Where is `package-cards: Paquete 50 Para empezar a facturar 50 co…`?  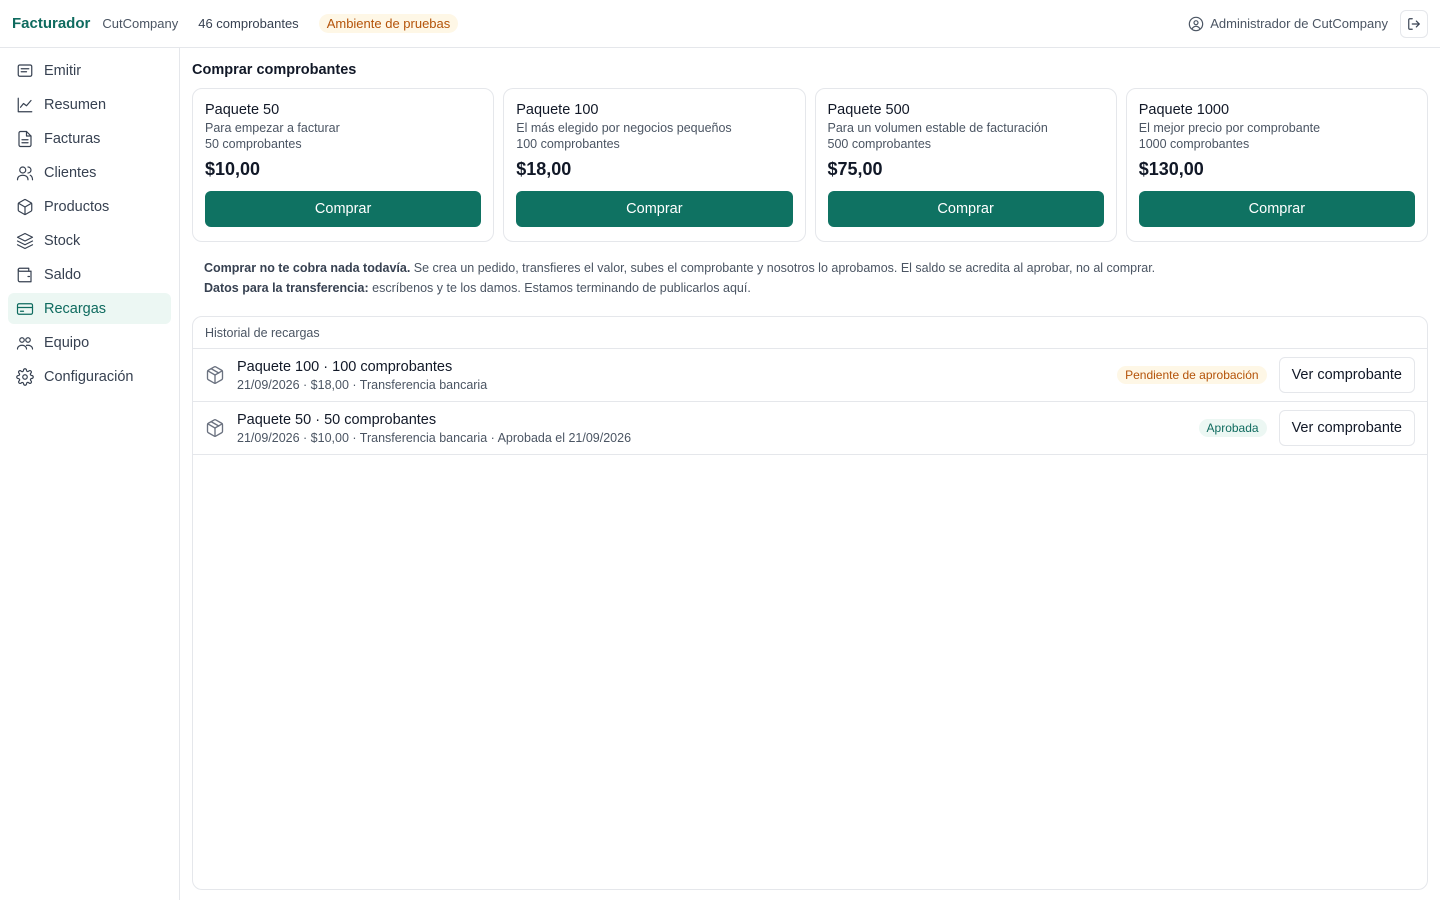 package-cards: Paquete 50 Para empezar a facturar 50 co… is located at coordinates (810, 165).